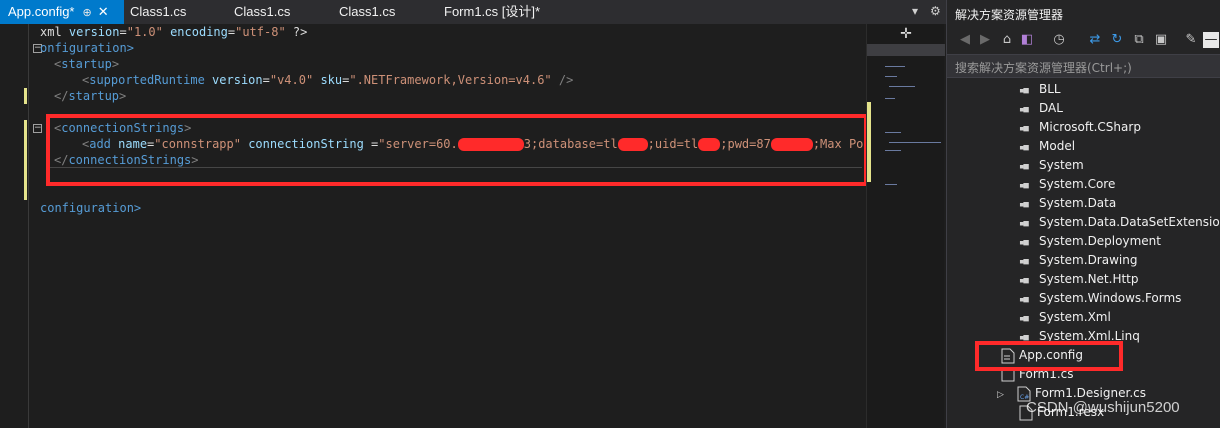 Image resolution: width=1220 pixels, height=428 pixels. I want to click on code-line-6: <connectionStrings>, so click(123, 128).